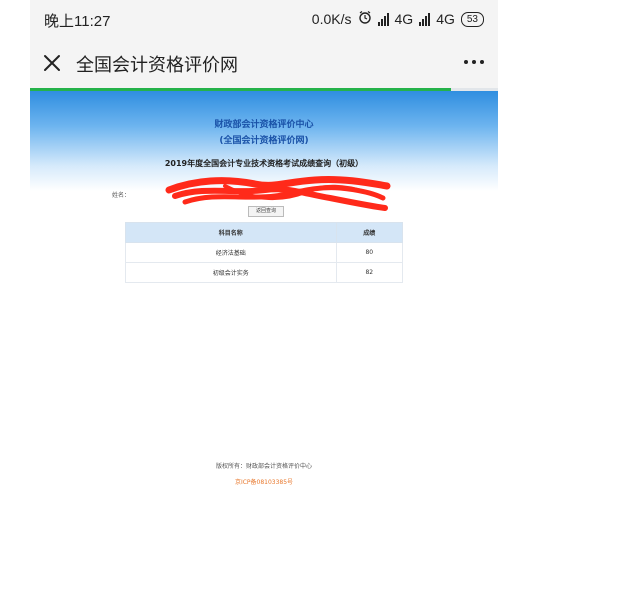 This screenshot has height=609, width=640. What do you see at coordinates (474, 62) in the screenshot?
I see `more-options-icon` at bounding box center [474, 62].